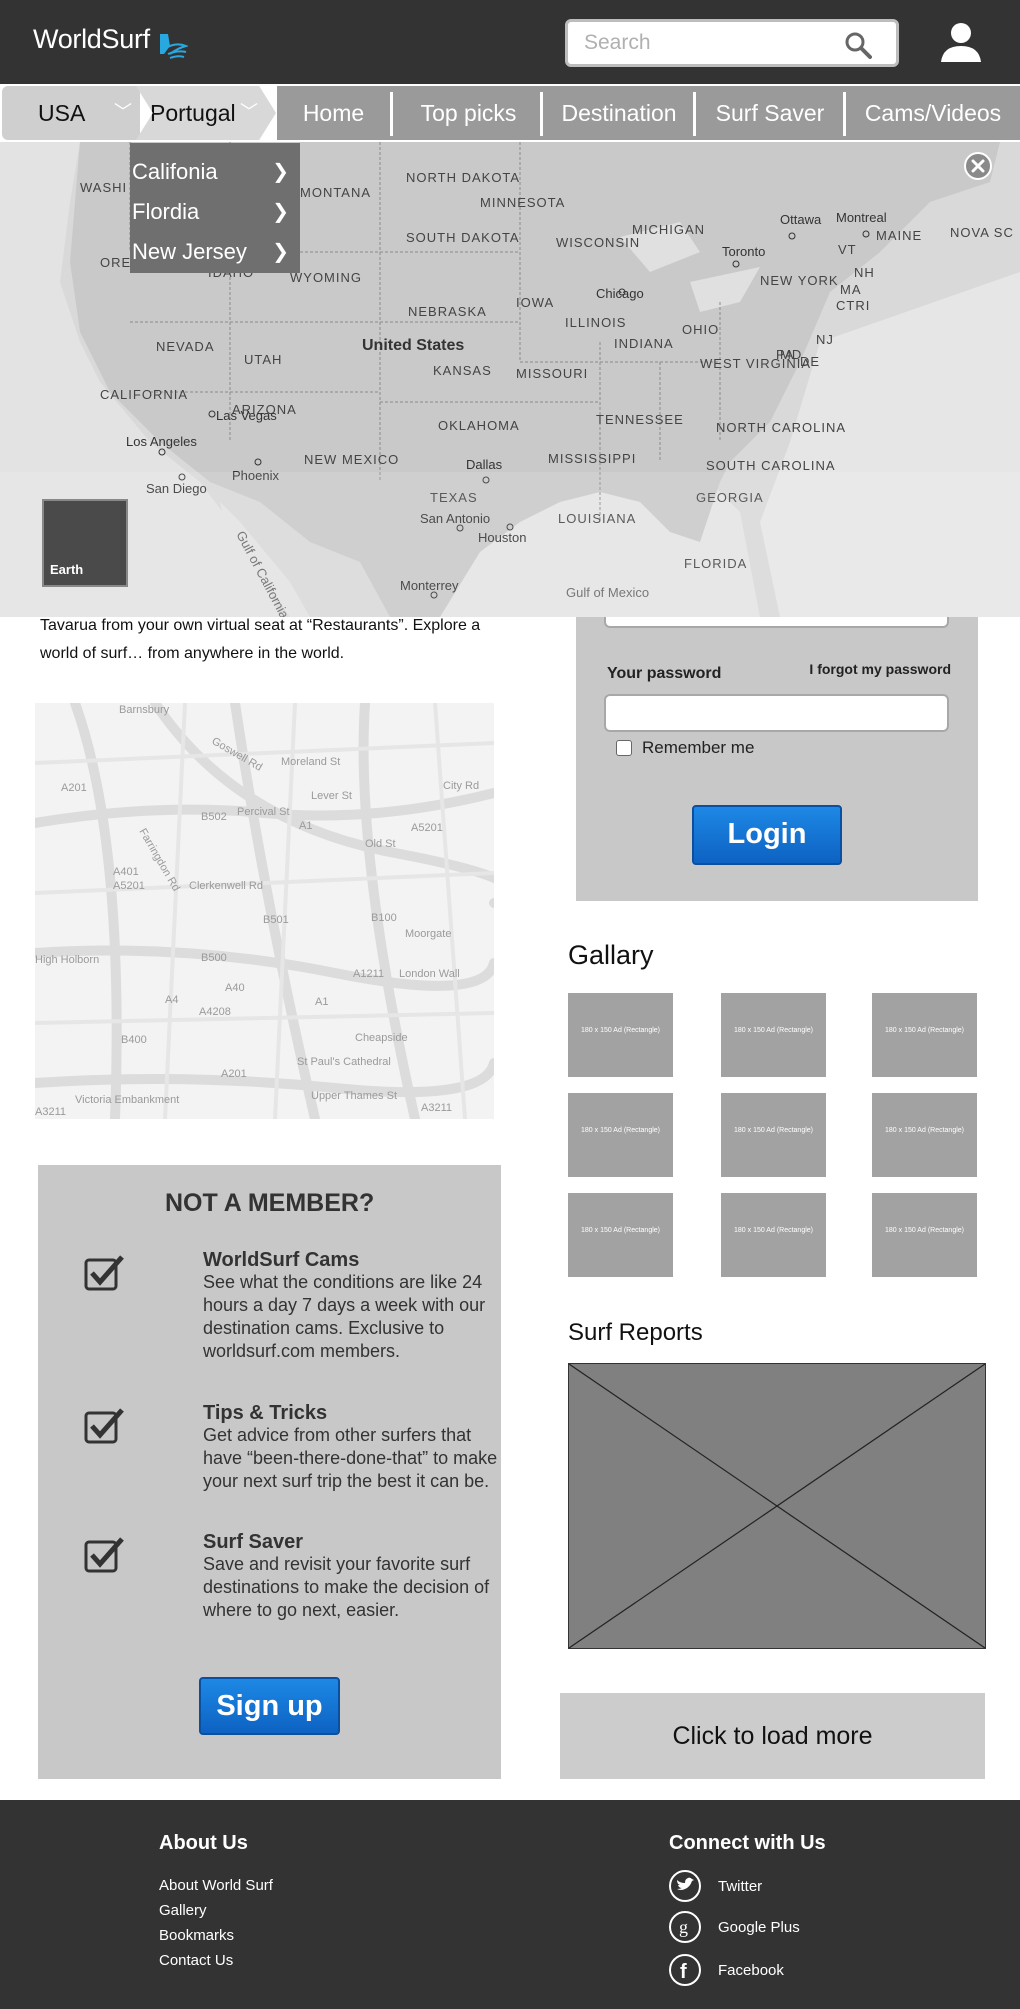 The height and width of the screenshot is (2009, 1020). I want to click on street-map-label: Cheapside, so click(381, 1038).